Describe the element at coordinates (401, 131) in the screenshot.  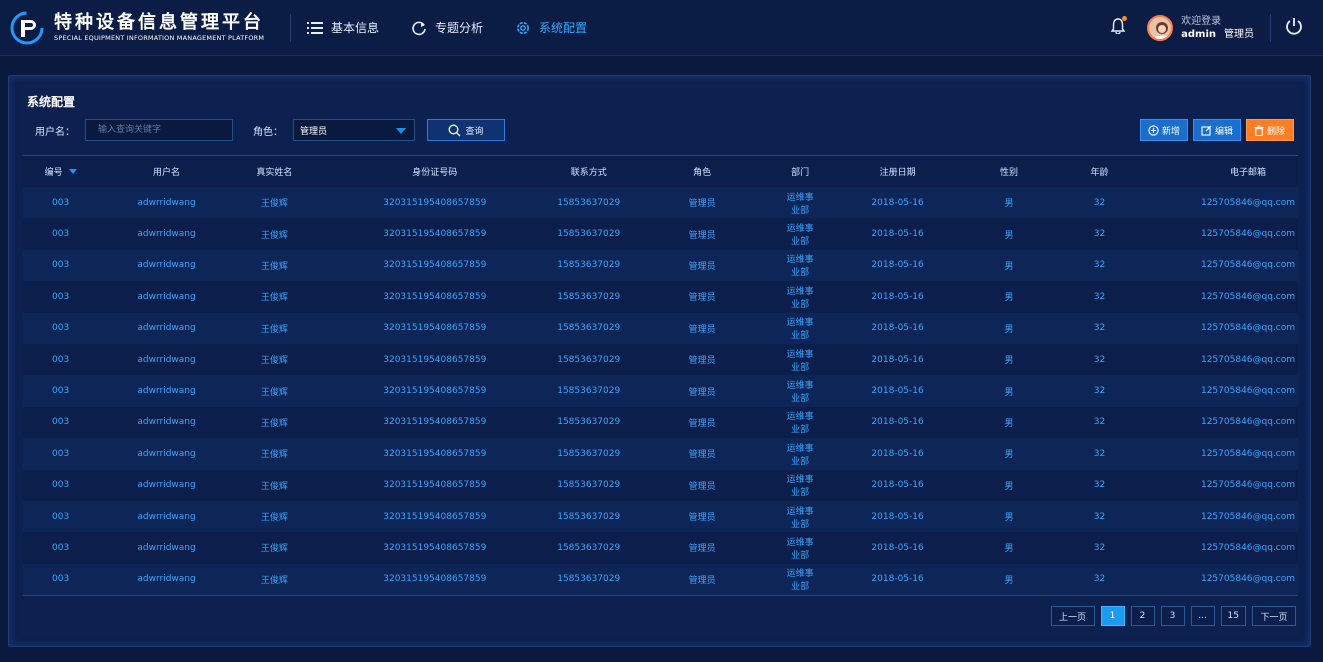
I see `chevron-down-icon` at that location.